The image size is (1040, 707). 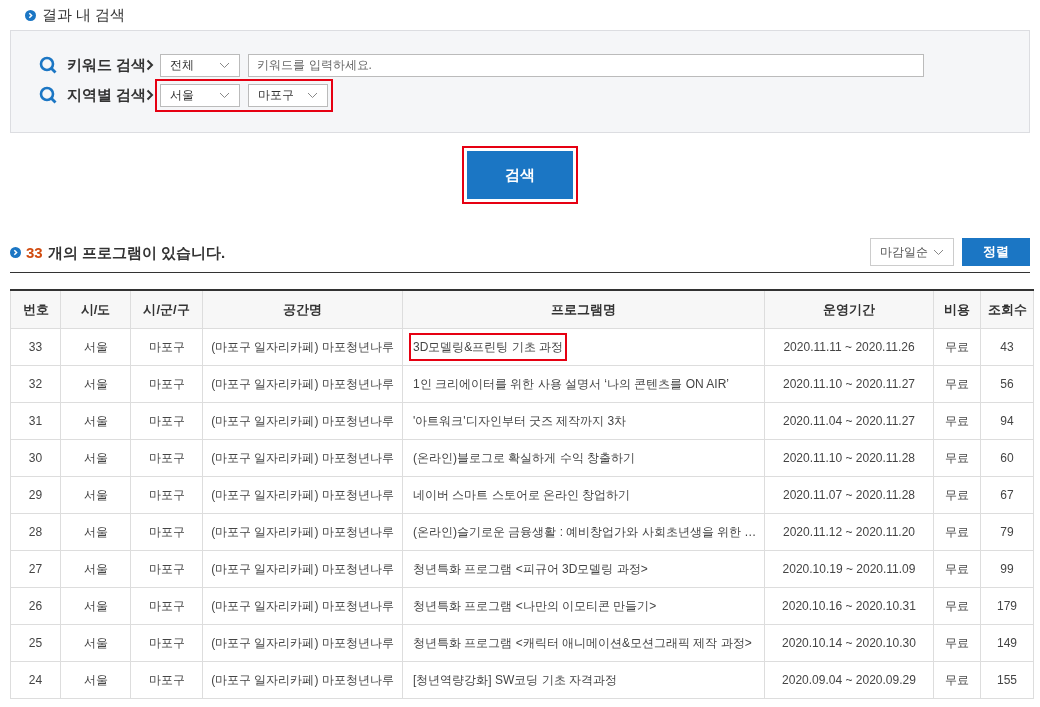 What do you see at coordinates (1007, 642) in the screenshot?
I see `table-cell: 149` at bounding box center [1007, 642].